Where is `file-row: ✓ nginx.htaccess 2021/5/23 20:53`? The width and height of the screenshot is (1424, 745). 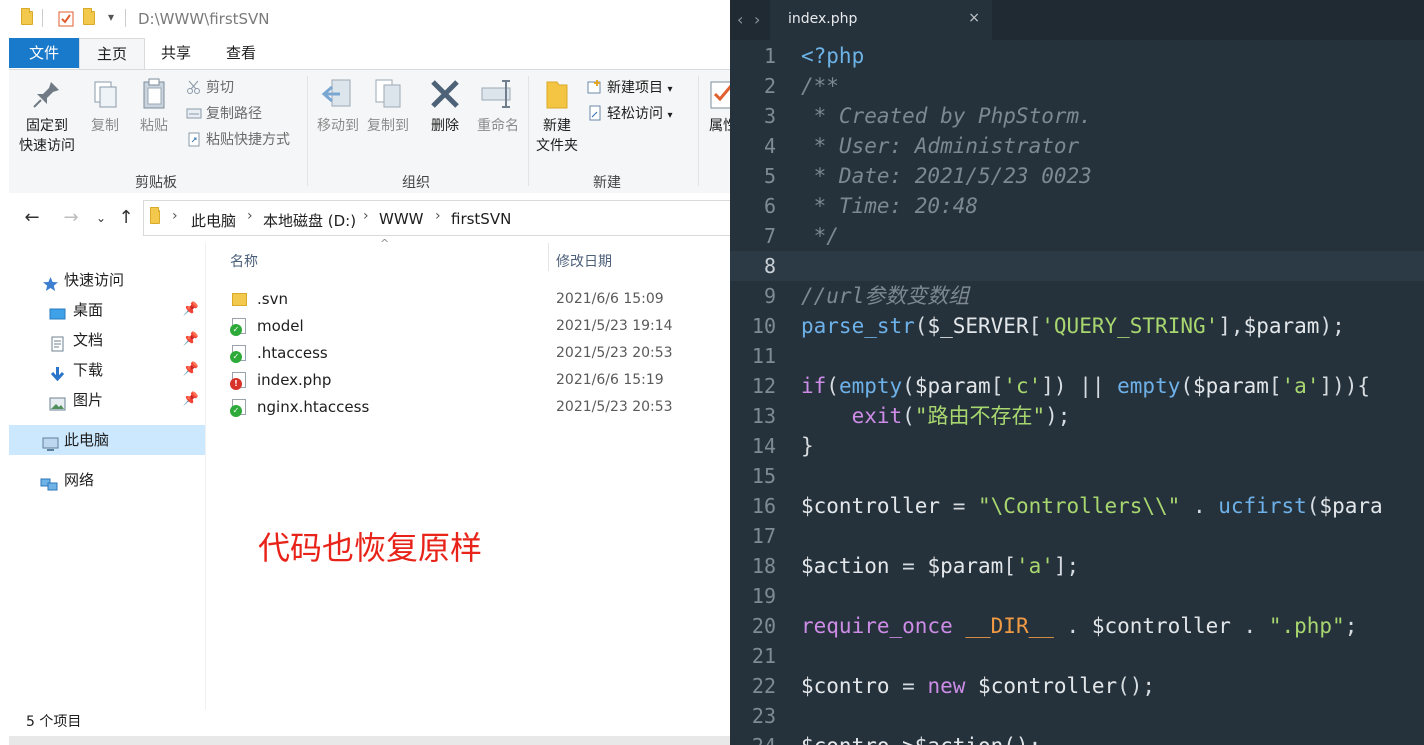
file-row: ✓ nginx.htaccess 2021/5/23 20:53 is located at coordinates (468, 407).